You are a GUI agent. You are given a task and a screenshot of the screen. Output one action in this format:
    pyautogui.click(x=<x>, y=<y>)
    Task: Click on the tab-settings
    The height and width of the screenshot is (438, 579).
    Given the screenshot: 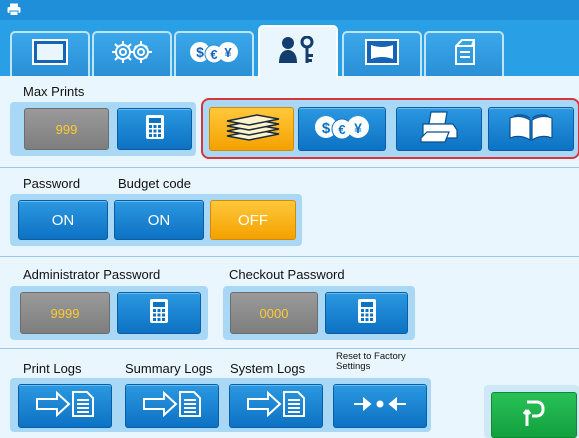 What is the action you would take?
    pyautogui.click(x=132, y=53)
    